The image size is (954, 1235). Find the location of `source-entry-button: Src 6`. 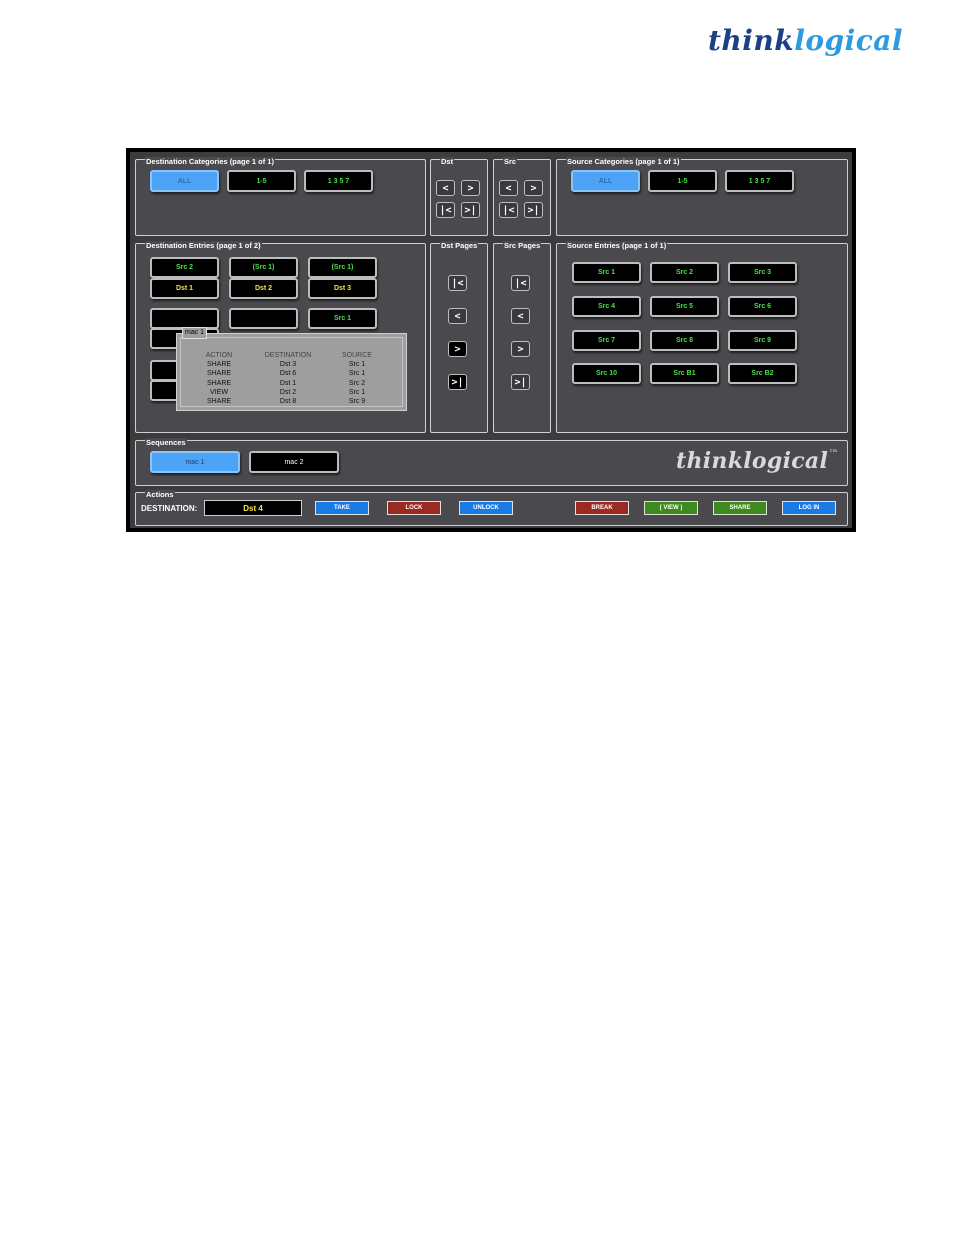

source-entry-button: Src 6 is located at coordinates (762, 306).